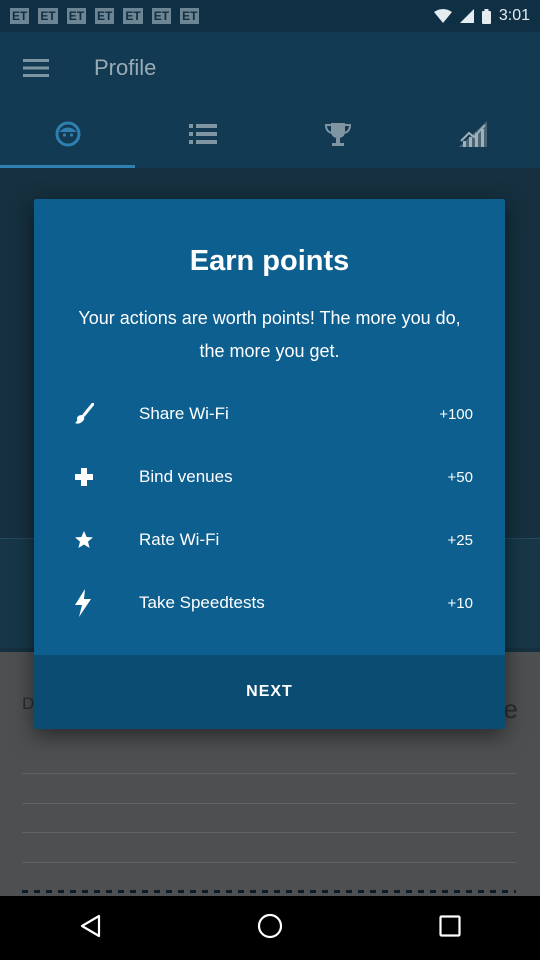  Describe the element at coordinates (125, 67) in the screenshot. I see `page-title: Profile` at that location.